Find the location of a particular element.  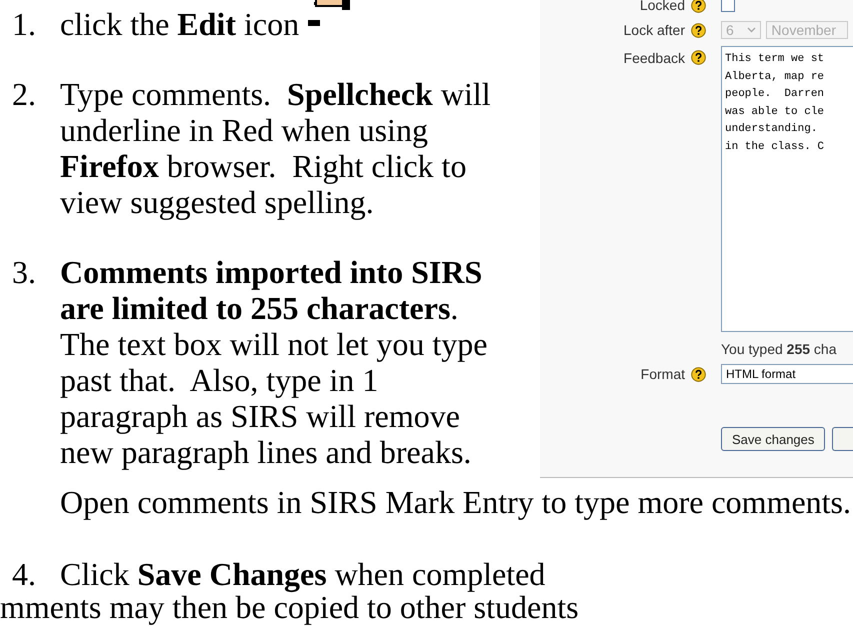

caret-icon is located at coordinates (751, 30).